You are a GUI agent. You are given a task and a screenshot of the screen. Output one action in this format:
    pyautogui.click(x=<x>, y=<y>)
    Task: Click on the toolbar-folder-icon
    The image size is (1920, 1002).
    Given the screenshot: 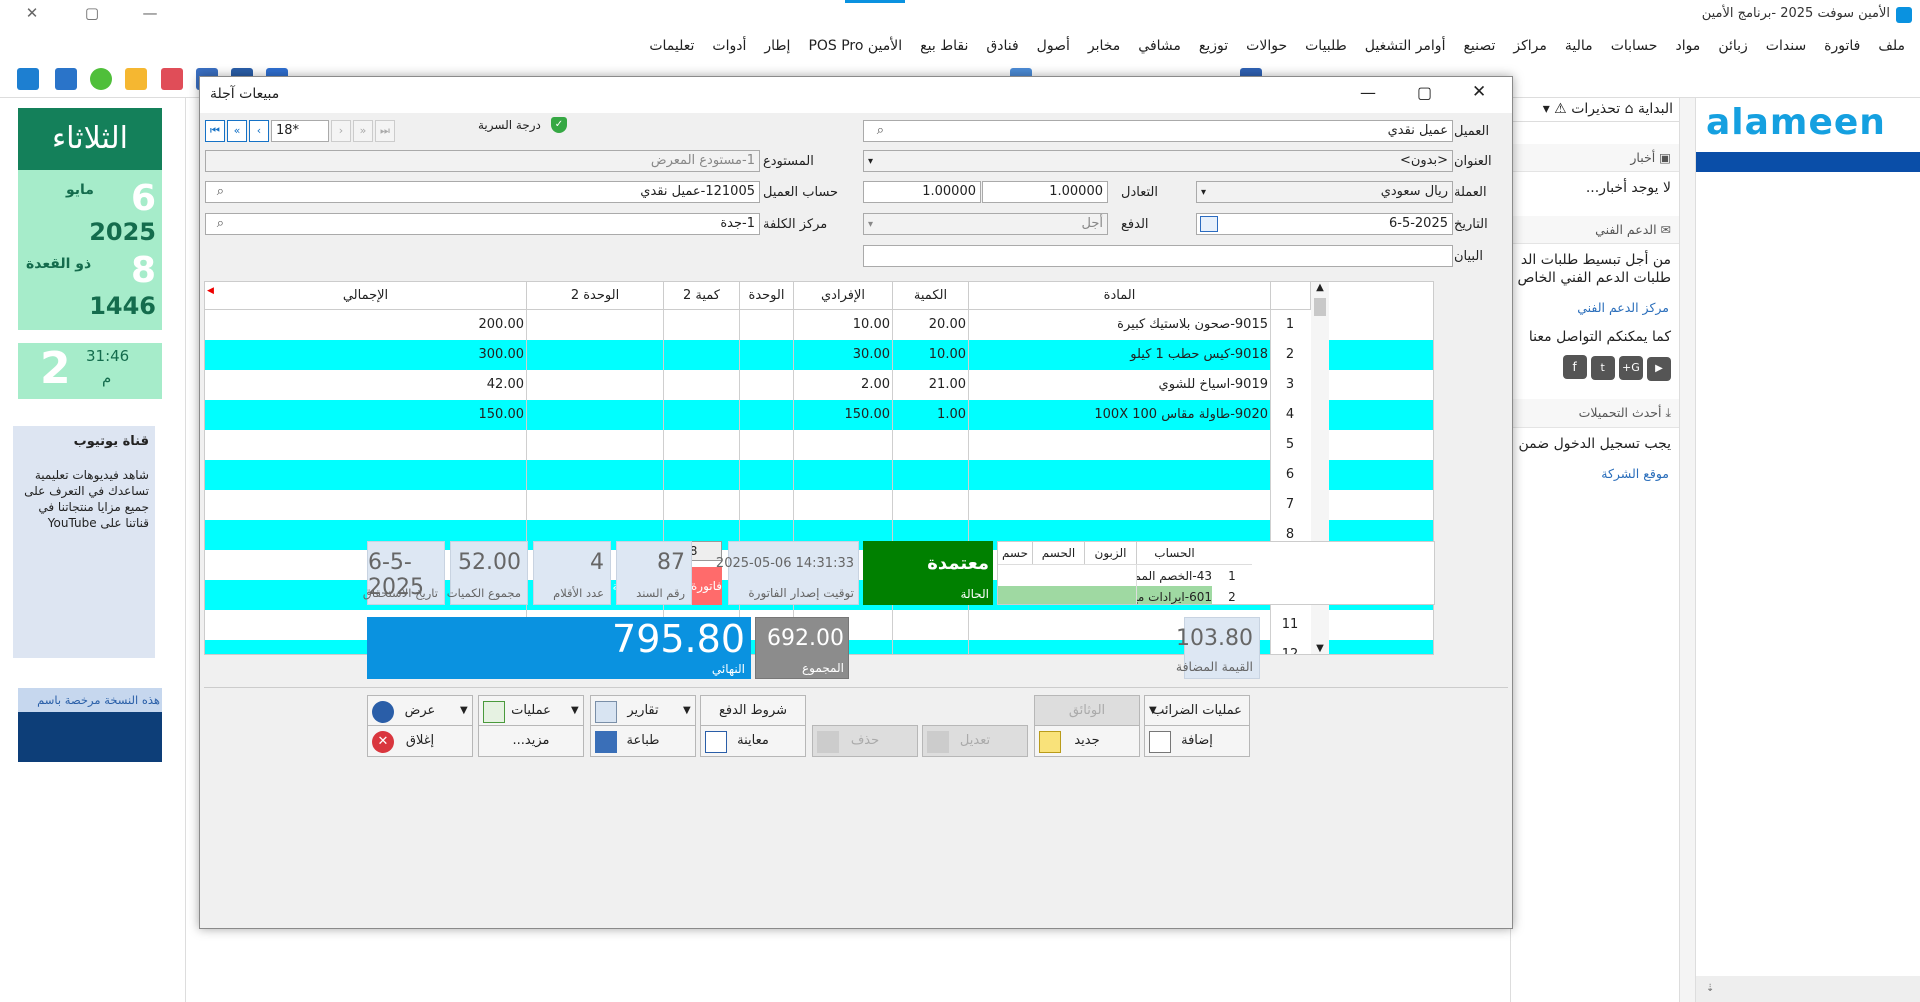 What is the action you would take?
    pyautogui.click(x=136, y=79)
    